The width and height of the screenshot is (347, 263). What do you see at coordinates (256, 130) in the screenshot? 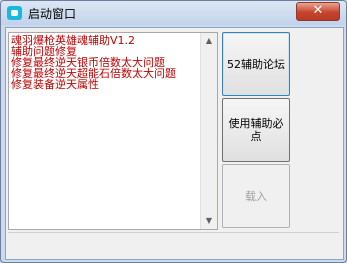
I see `must-read-button: 使用辅助必点` at bounding box center [256, 130].